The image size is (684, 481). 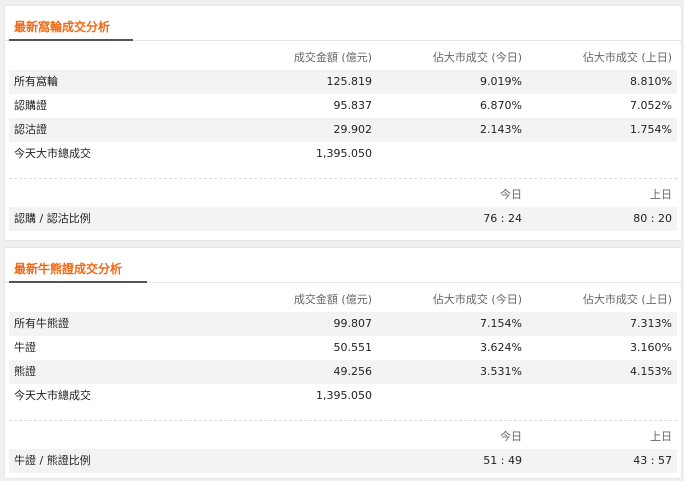 I want to click on table-row: 所有窩輪 125.819 9.019% 8.810%, so click(x=343, y=82).